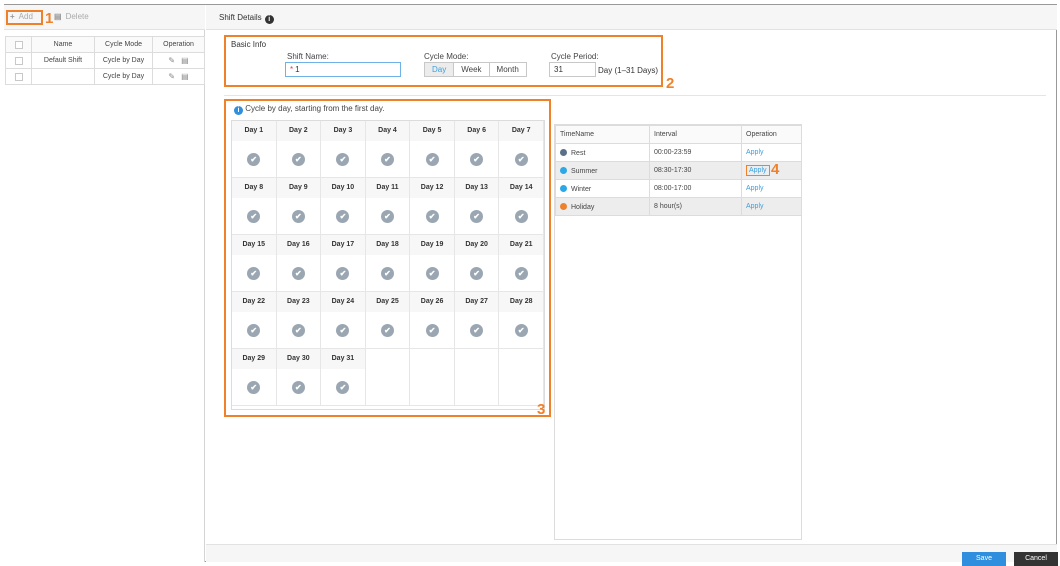 This screenshot has height=566, width=1060. I want to click on time-interval: 00:00-23:59, so click(695, 152).